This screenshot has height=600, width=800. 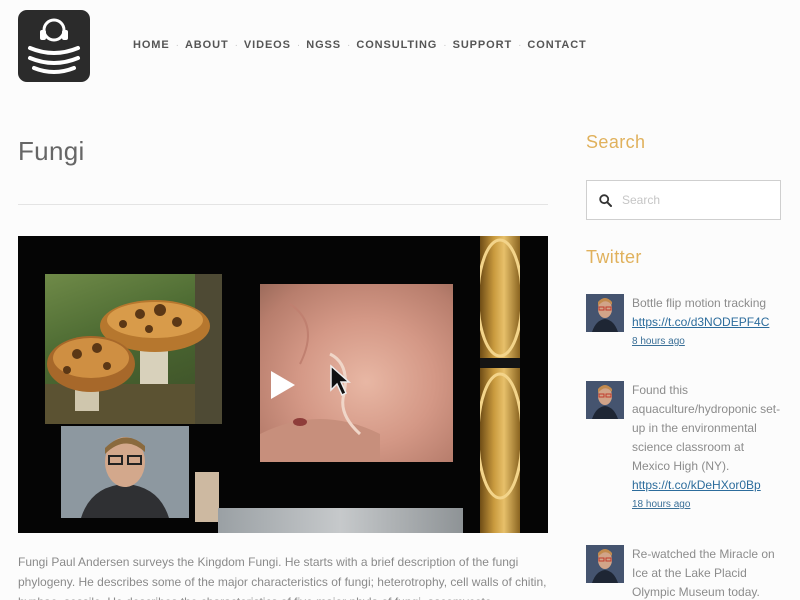 What do you see at coordinates (556, 45) in the screenshot?
I see `nav-contact: CONTACT` at bounding box center [556, 45].